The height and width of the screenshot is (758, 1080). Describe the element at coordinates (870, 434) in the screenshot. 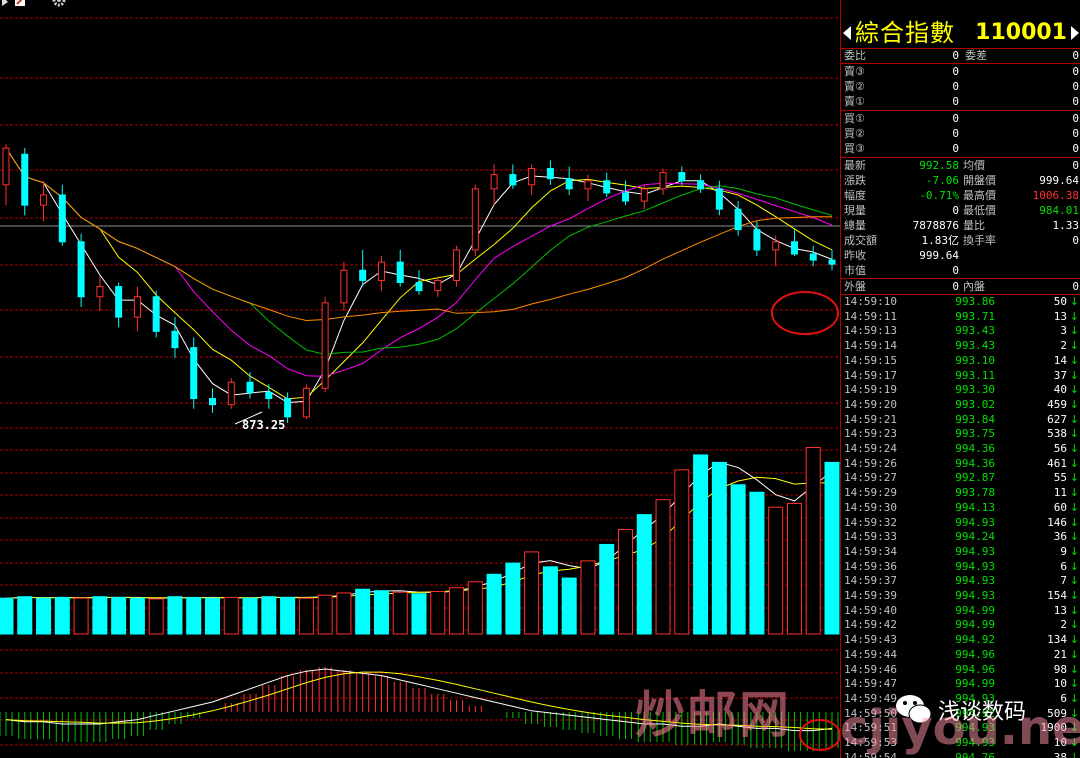

I see `tick-time: 14:59:23` at that location.